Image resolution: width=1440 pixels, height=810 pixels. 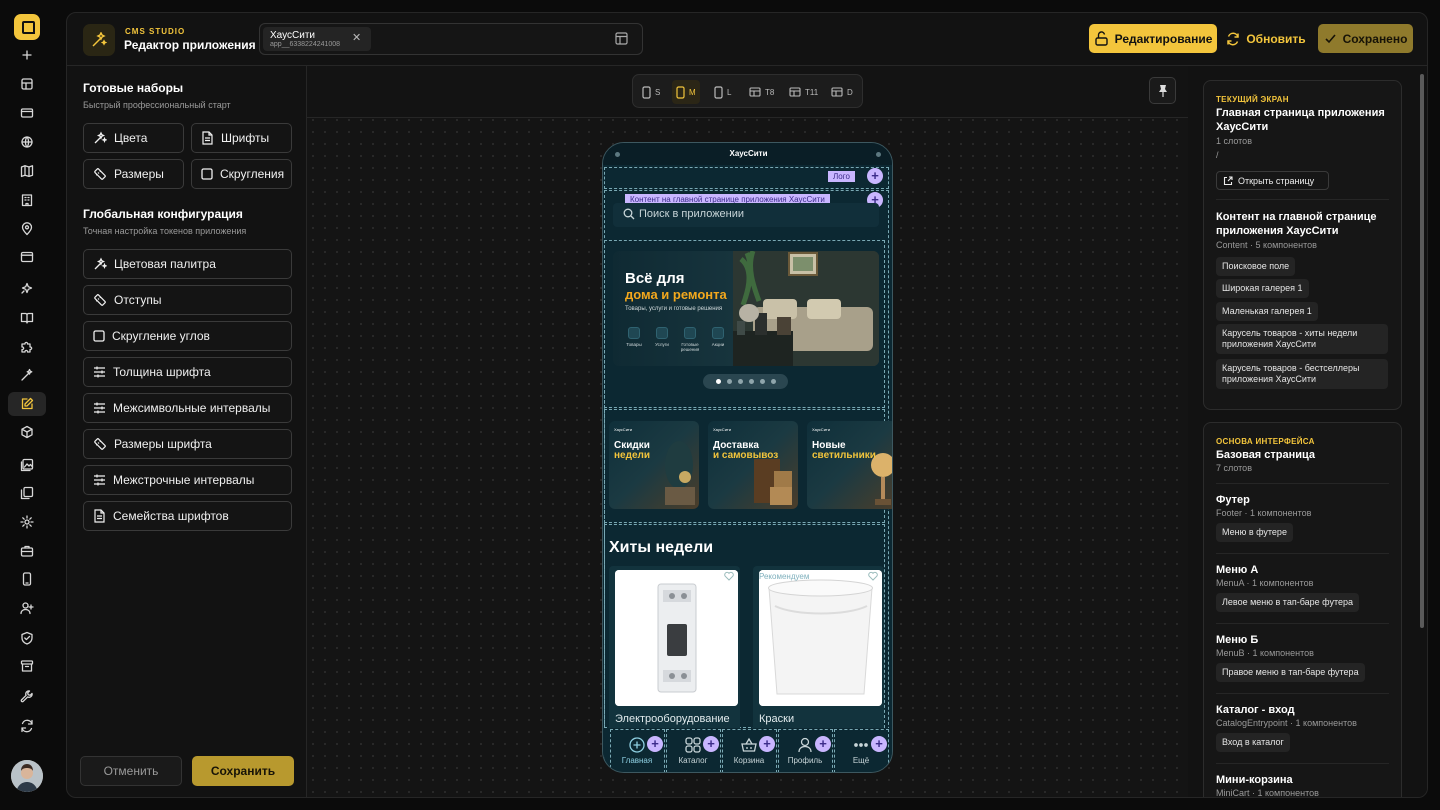 I want to click on presets-title: Готовые наборы, so click(x=133, y=88).